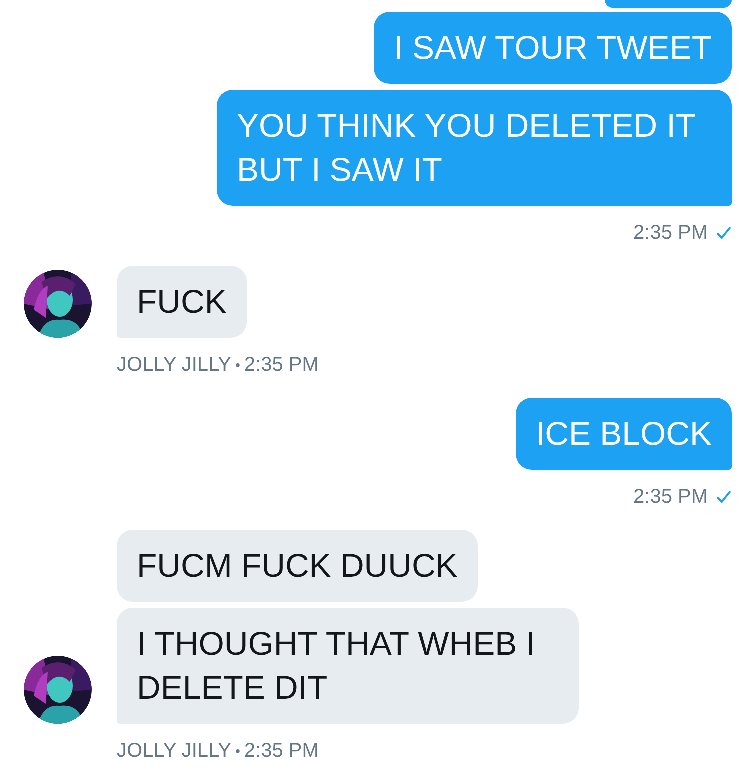 This screenshot has width=750, height=776. Describe the element at coordinates (474, 148) in the screenshot. I see `message-bubble: YOU THINK YOU DELETED IT BUT I SAW IT` at that location.